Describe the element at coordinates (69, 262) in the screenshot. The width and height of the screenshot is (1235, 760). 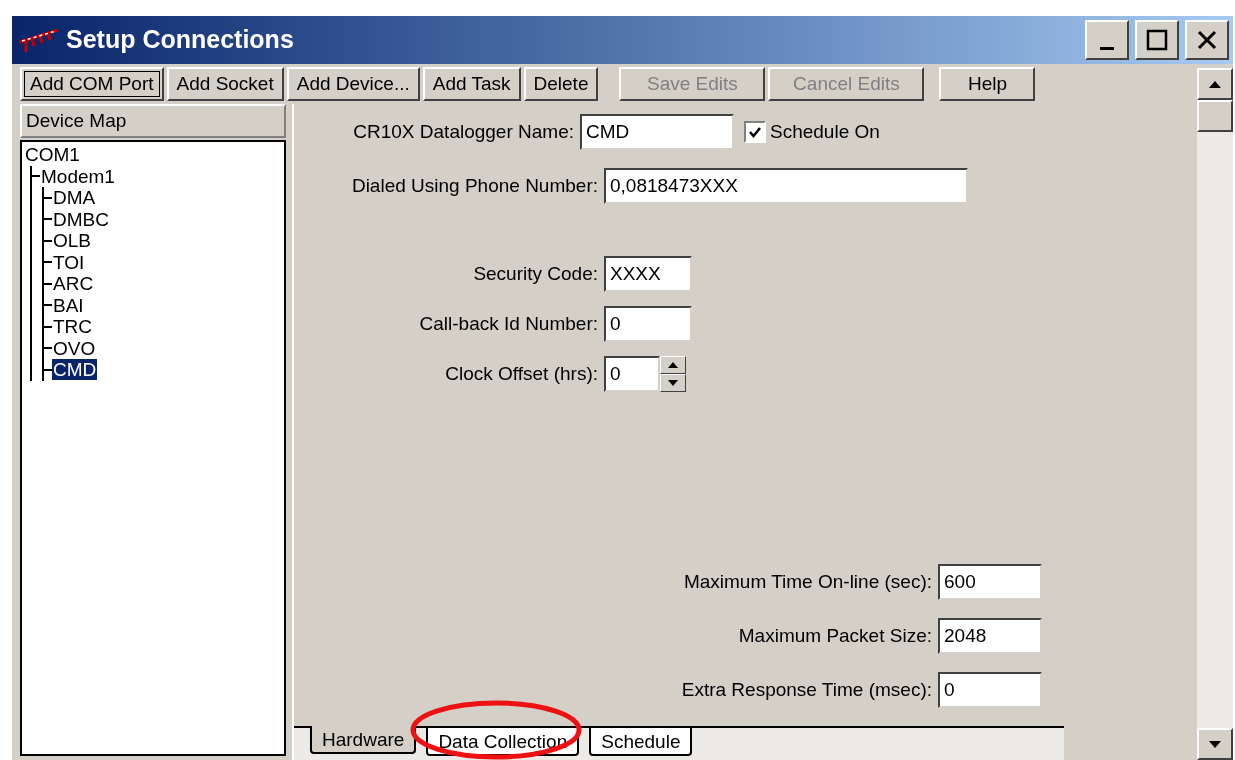
I see `tree-item: TOI` at that location.